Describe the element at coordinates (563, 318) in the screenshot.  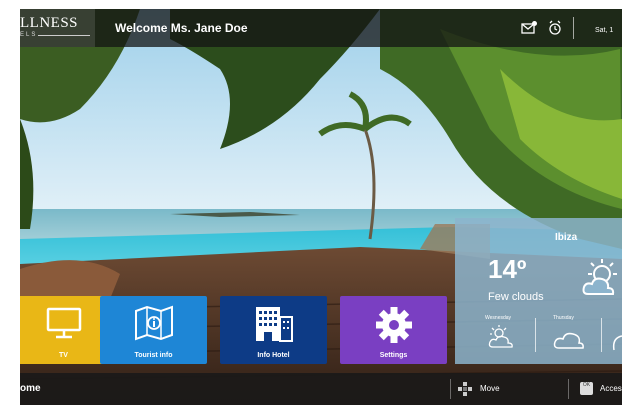
I see `forecast-day-2: Thursday` at that location.